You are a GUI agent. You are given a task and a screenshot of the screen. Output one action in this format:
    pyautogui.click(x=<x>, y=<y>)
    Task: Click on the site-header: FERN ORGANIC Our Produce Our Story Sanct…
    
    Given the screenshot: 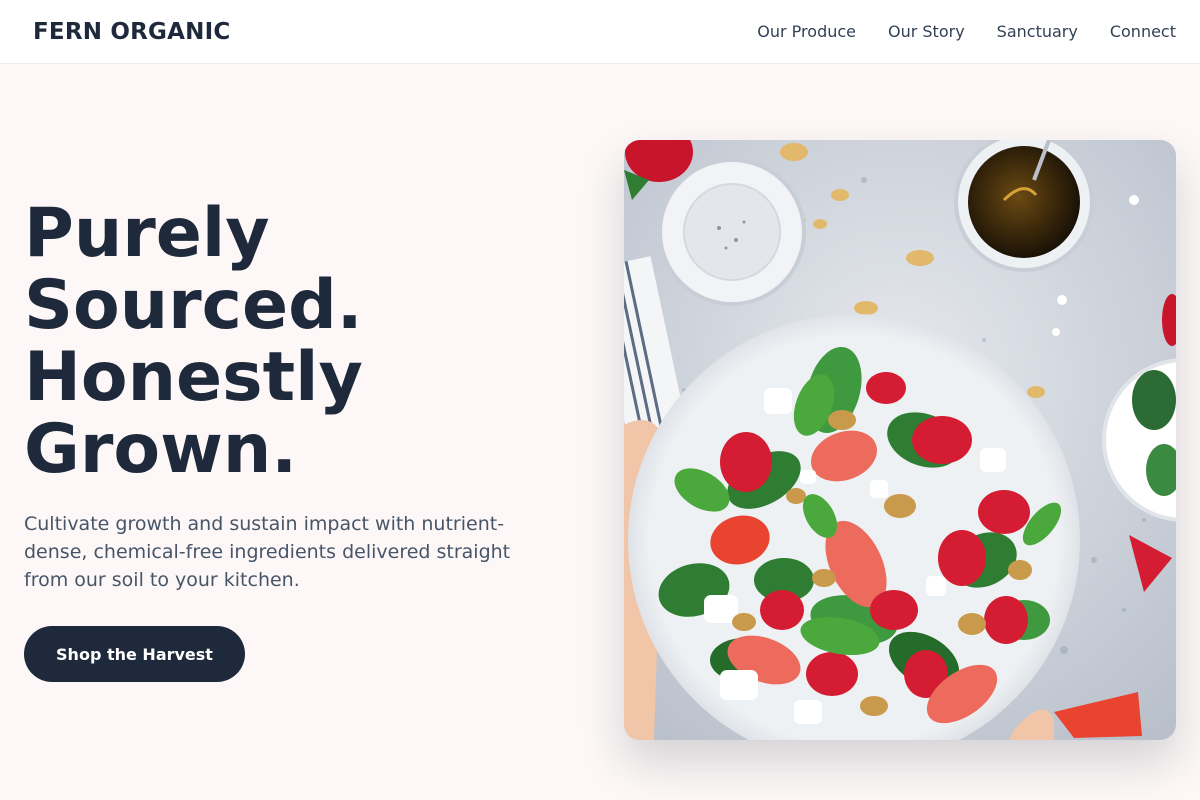 What is the action you would take?
    pyautogui.click(x=600, y=32)
    